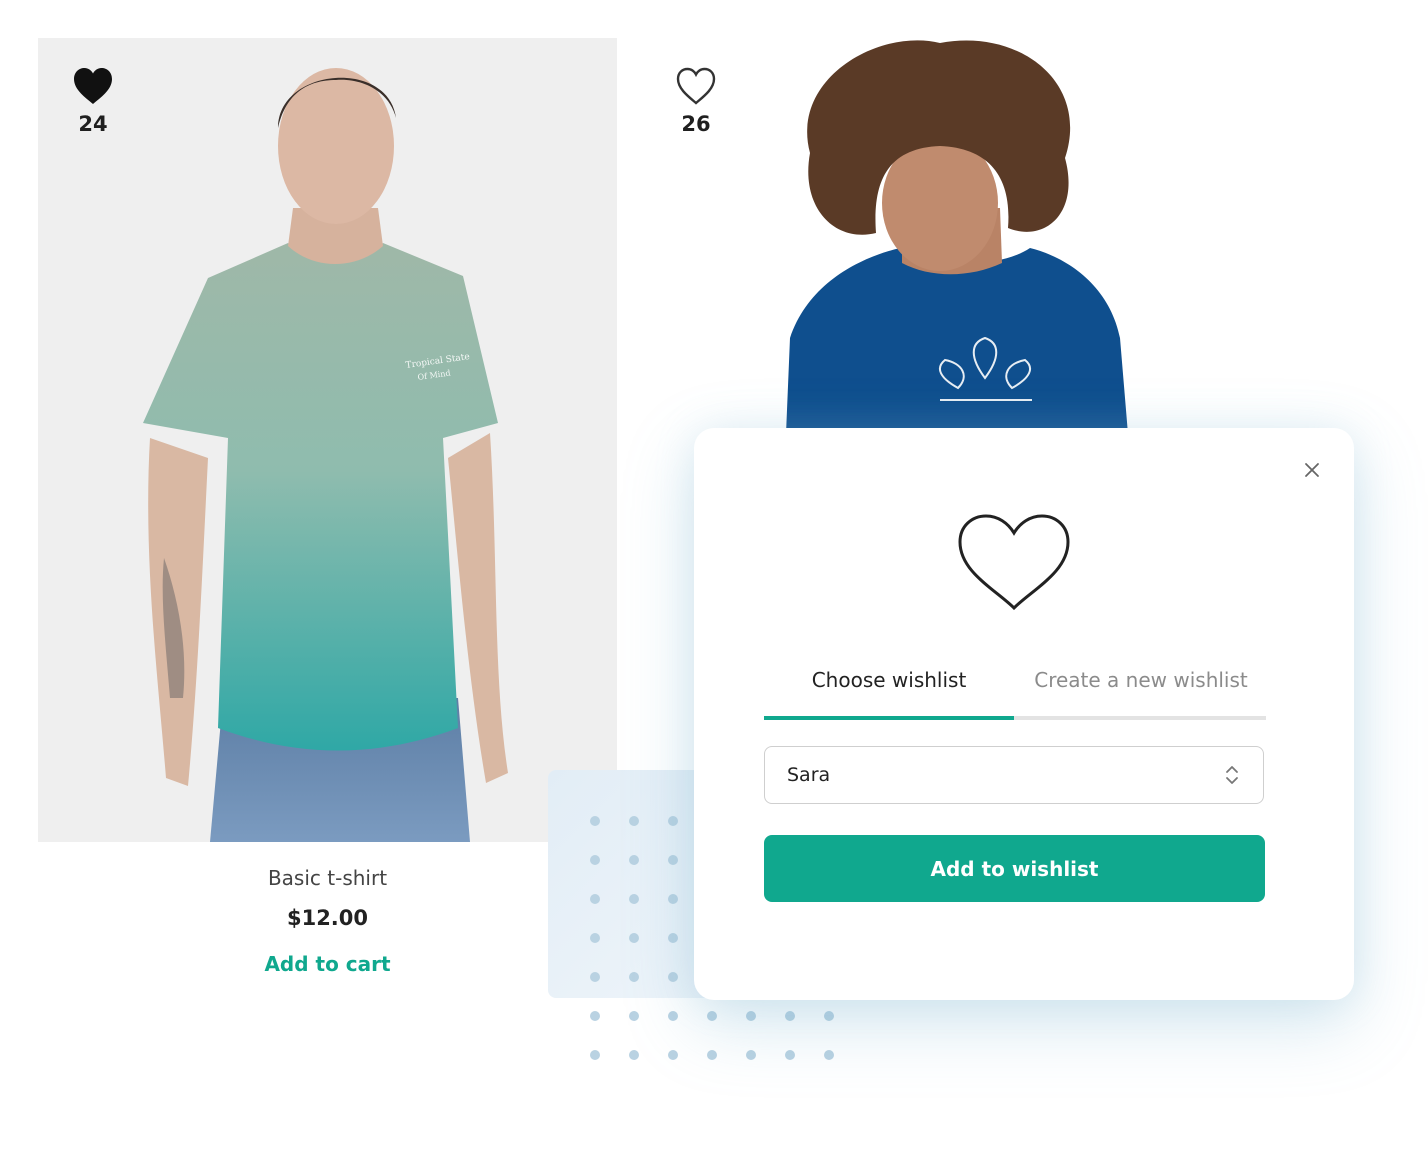  What do you see at coordinates (1015, 689) in the screenshot?
I see `wishlist-tabs: Choose wishlist Create a new wishlist` at bounding box center [1015, 689].